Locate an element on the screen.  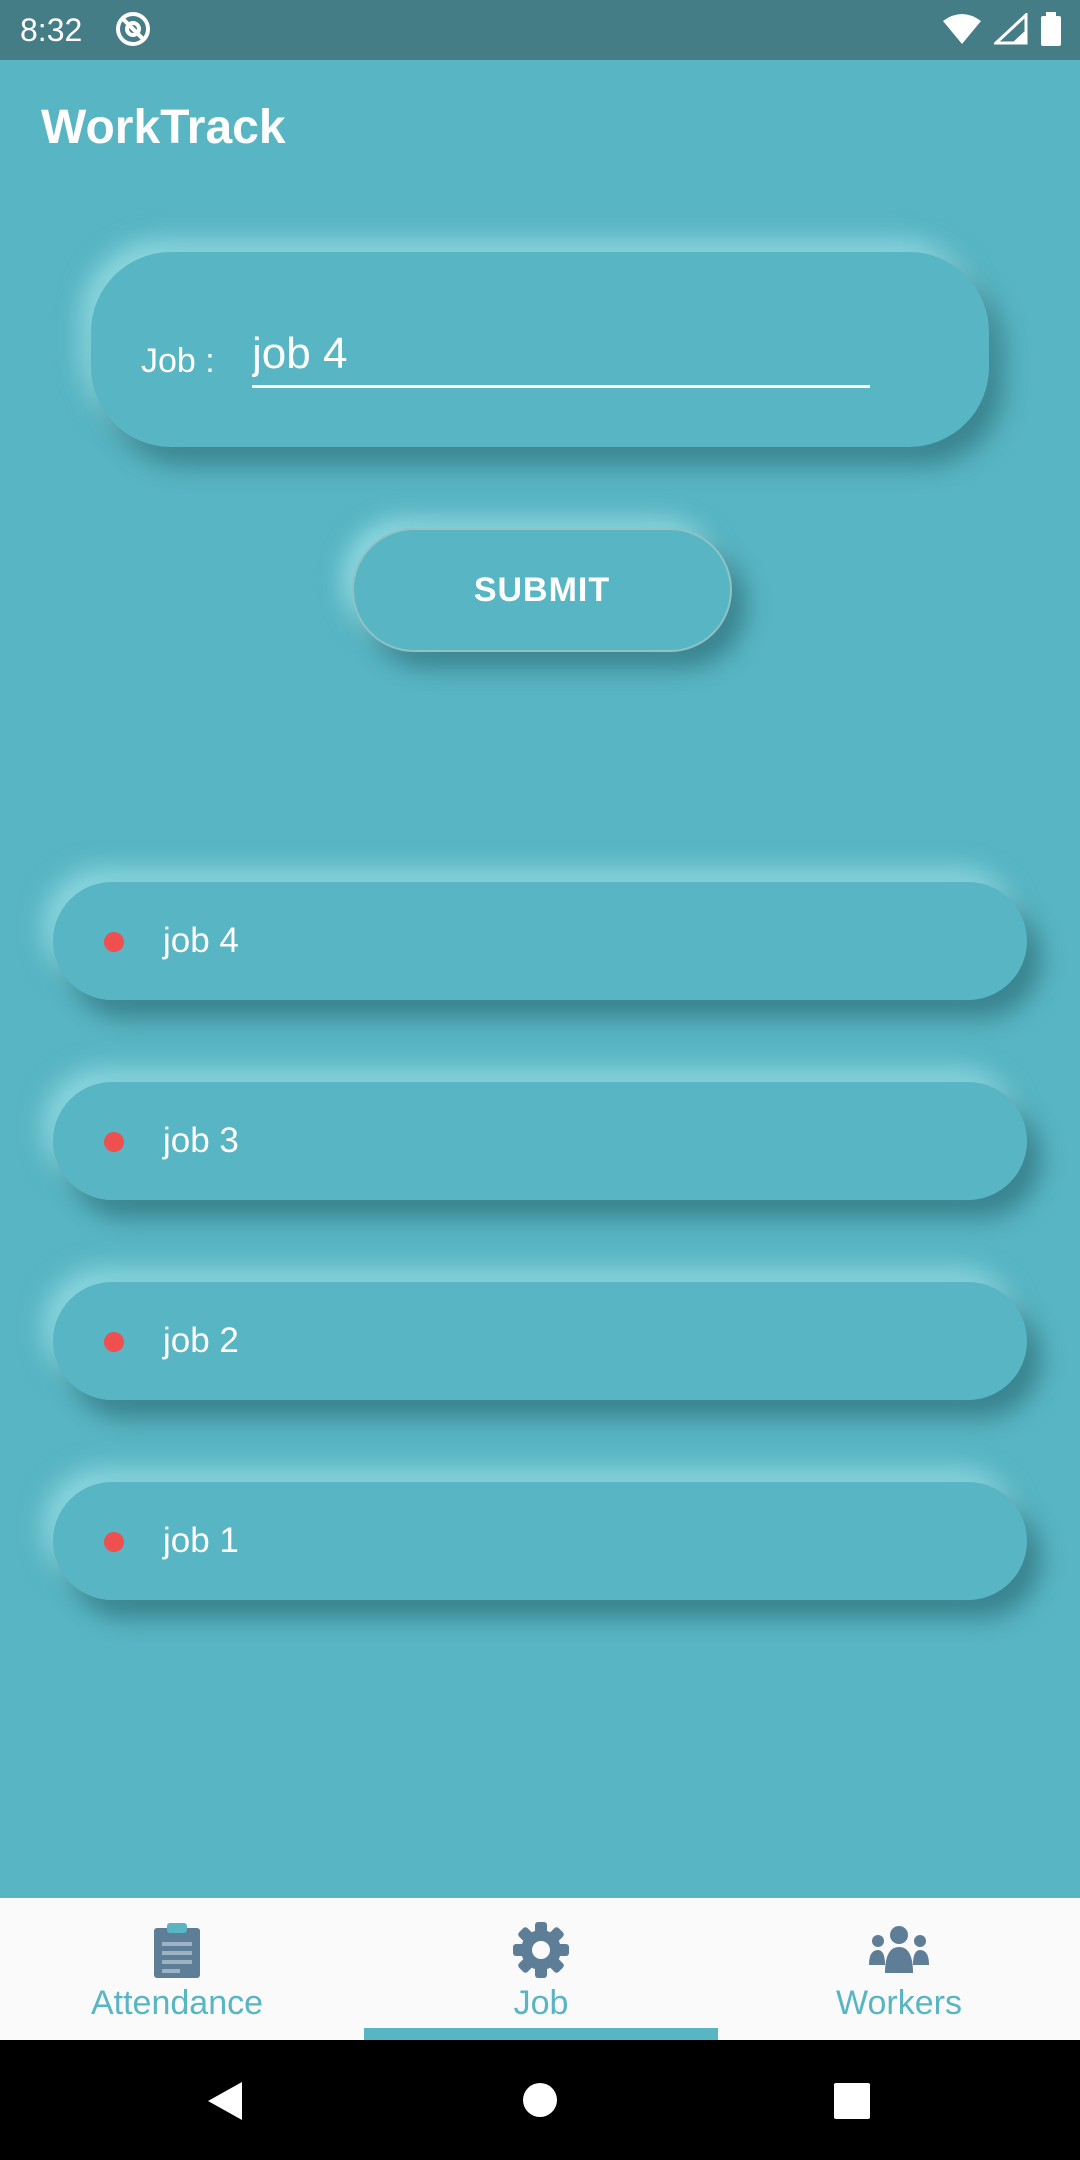
at-sign-icon is located at coordinates (133, 29).